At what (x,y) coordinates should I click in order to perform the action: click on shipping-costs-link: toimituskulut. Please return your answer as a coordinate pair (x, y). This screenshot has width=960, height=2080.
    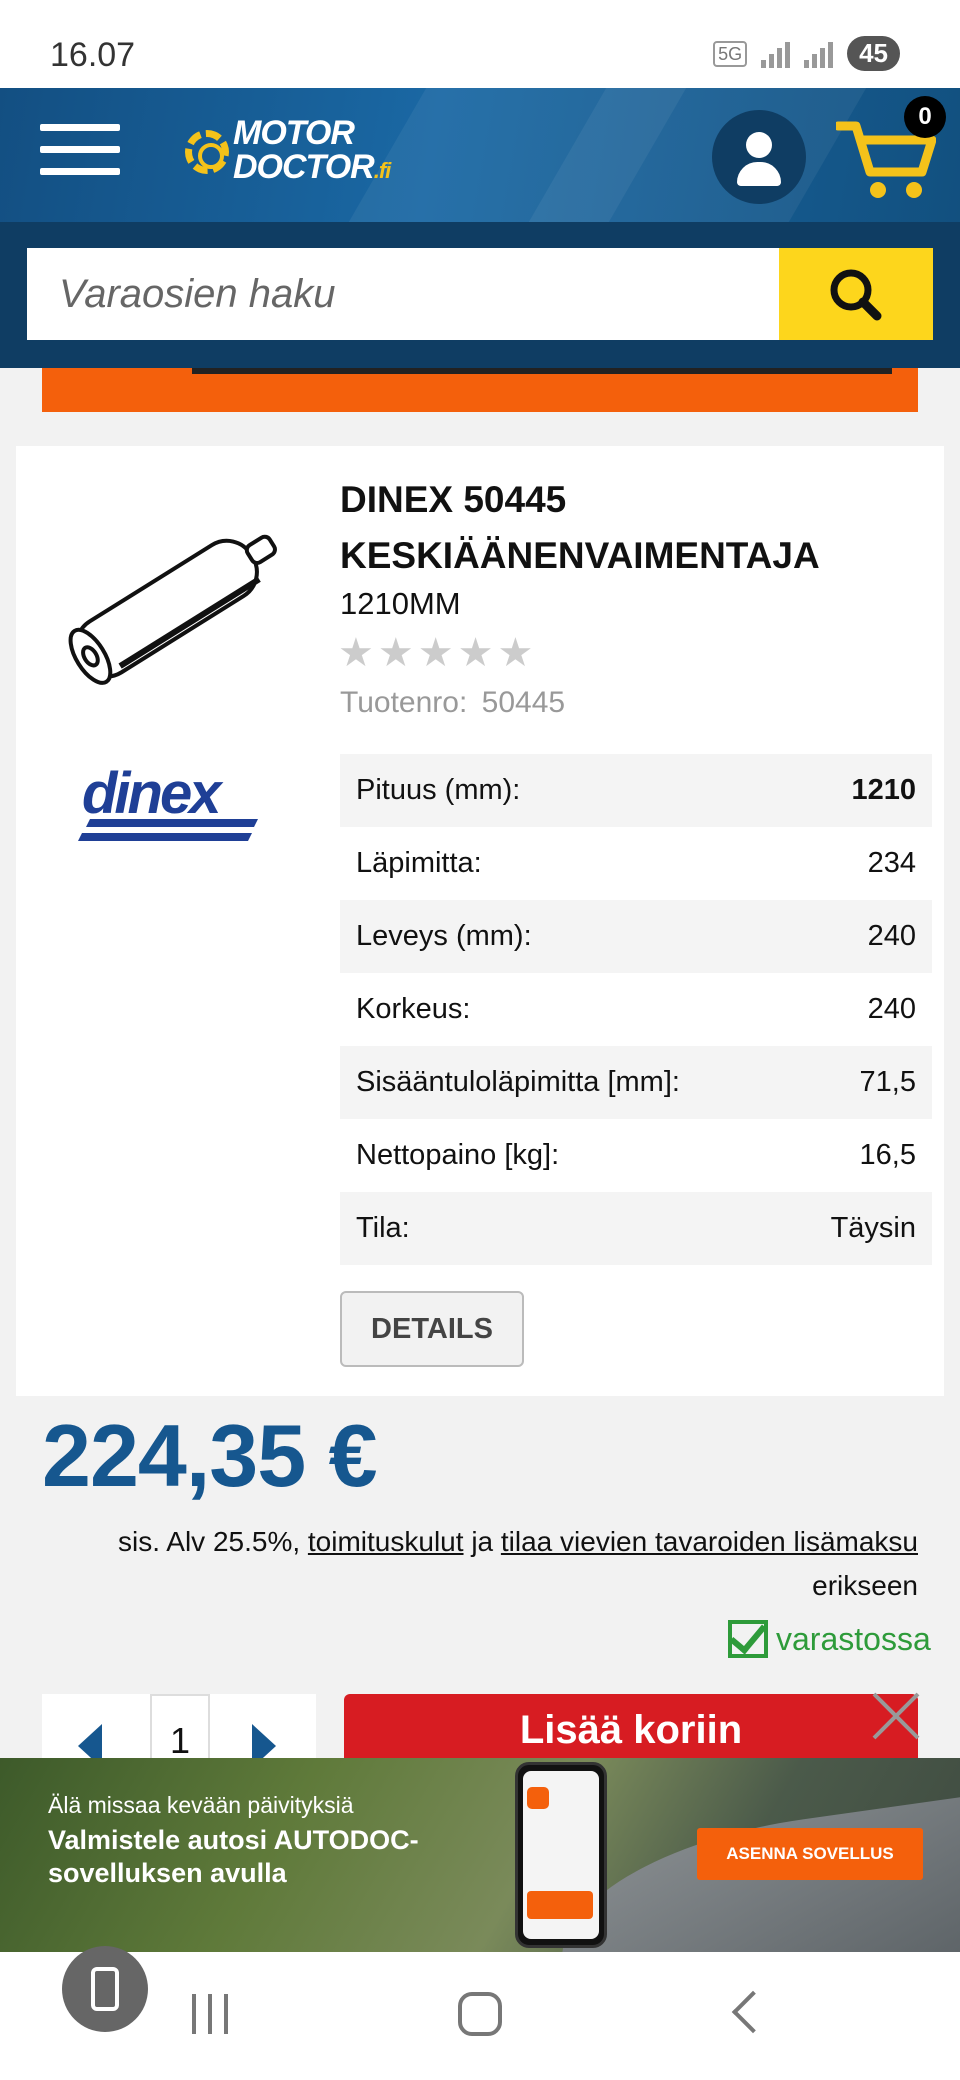
    Looking at the image, I should click on (386, 1541).